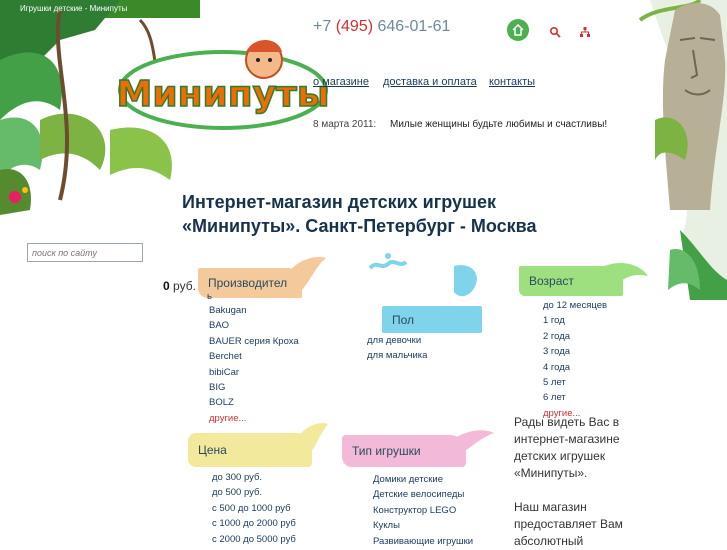 The width and height of the screenshot is (727, 550). What do you see at coordinates (74, 8) in the screenshot?
I see `tab-title-text: Игрушки детские - Минипуты` at bounding box center [74, 8].